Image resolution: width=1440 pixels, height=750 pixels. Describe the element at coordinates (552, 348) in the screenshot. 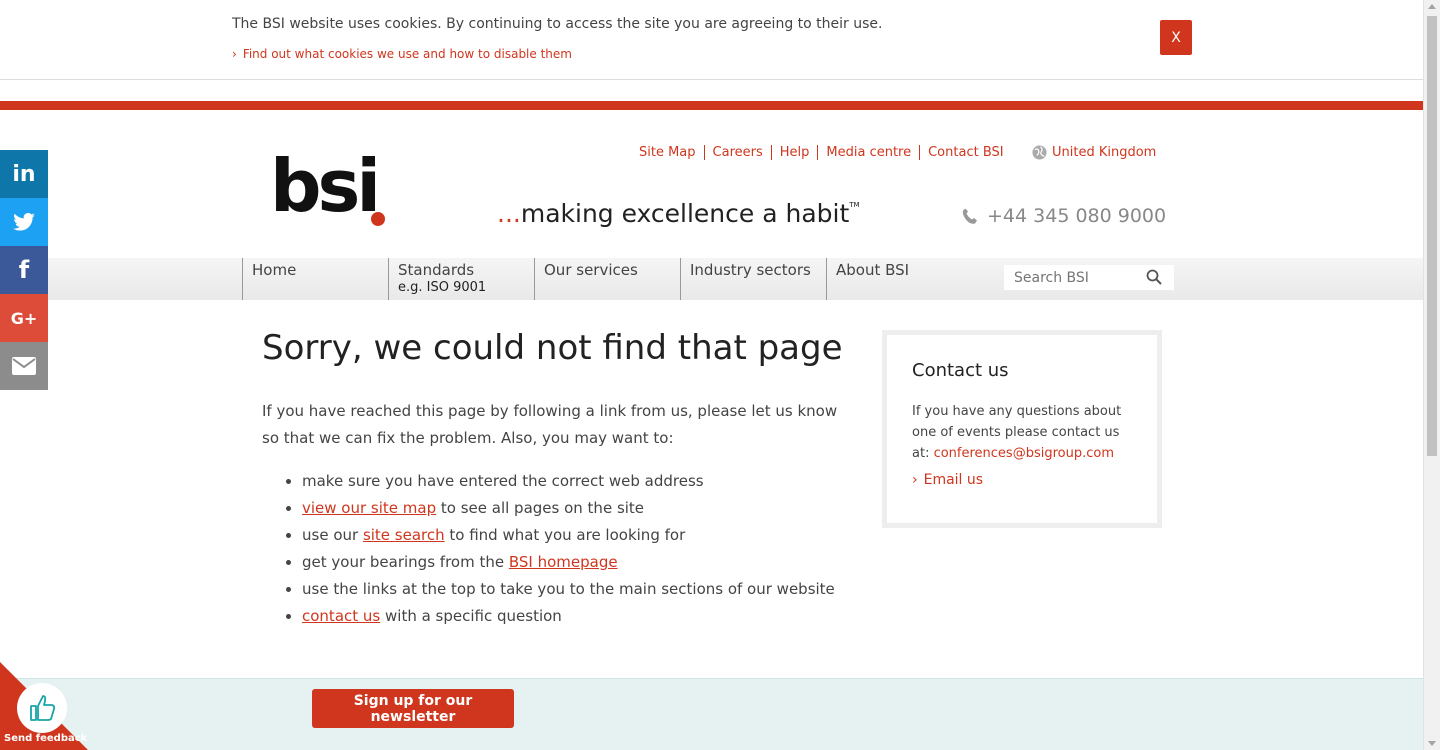

I see `page-title: Sorry, we could not find that page` at that location.